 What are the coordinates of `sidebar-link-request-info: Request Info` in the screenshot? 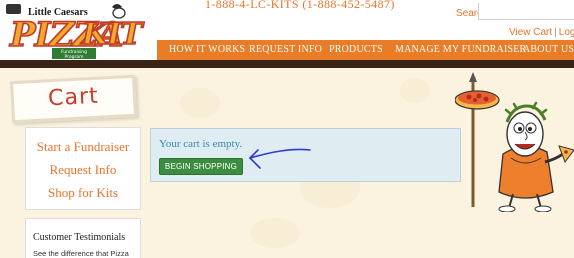 It's located at (83, 170).